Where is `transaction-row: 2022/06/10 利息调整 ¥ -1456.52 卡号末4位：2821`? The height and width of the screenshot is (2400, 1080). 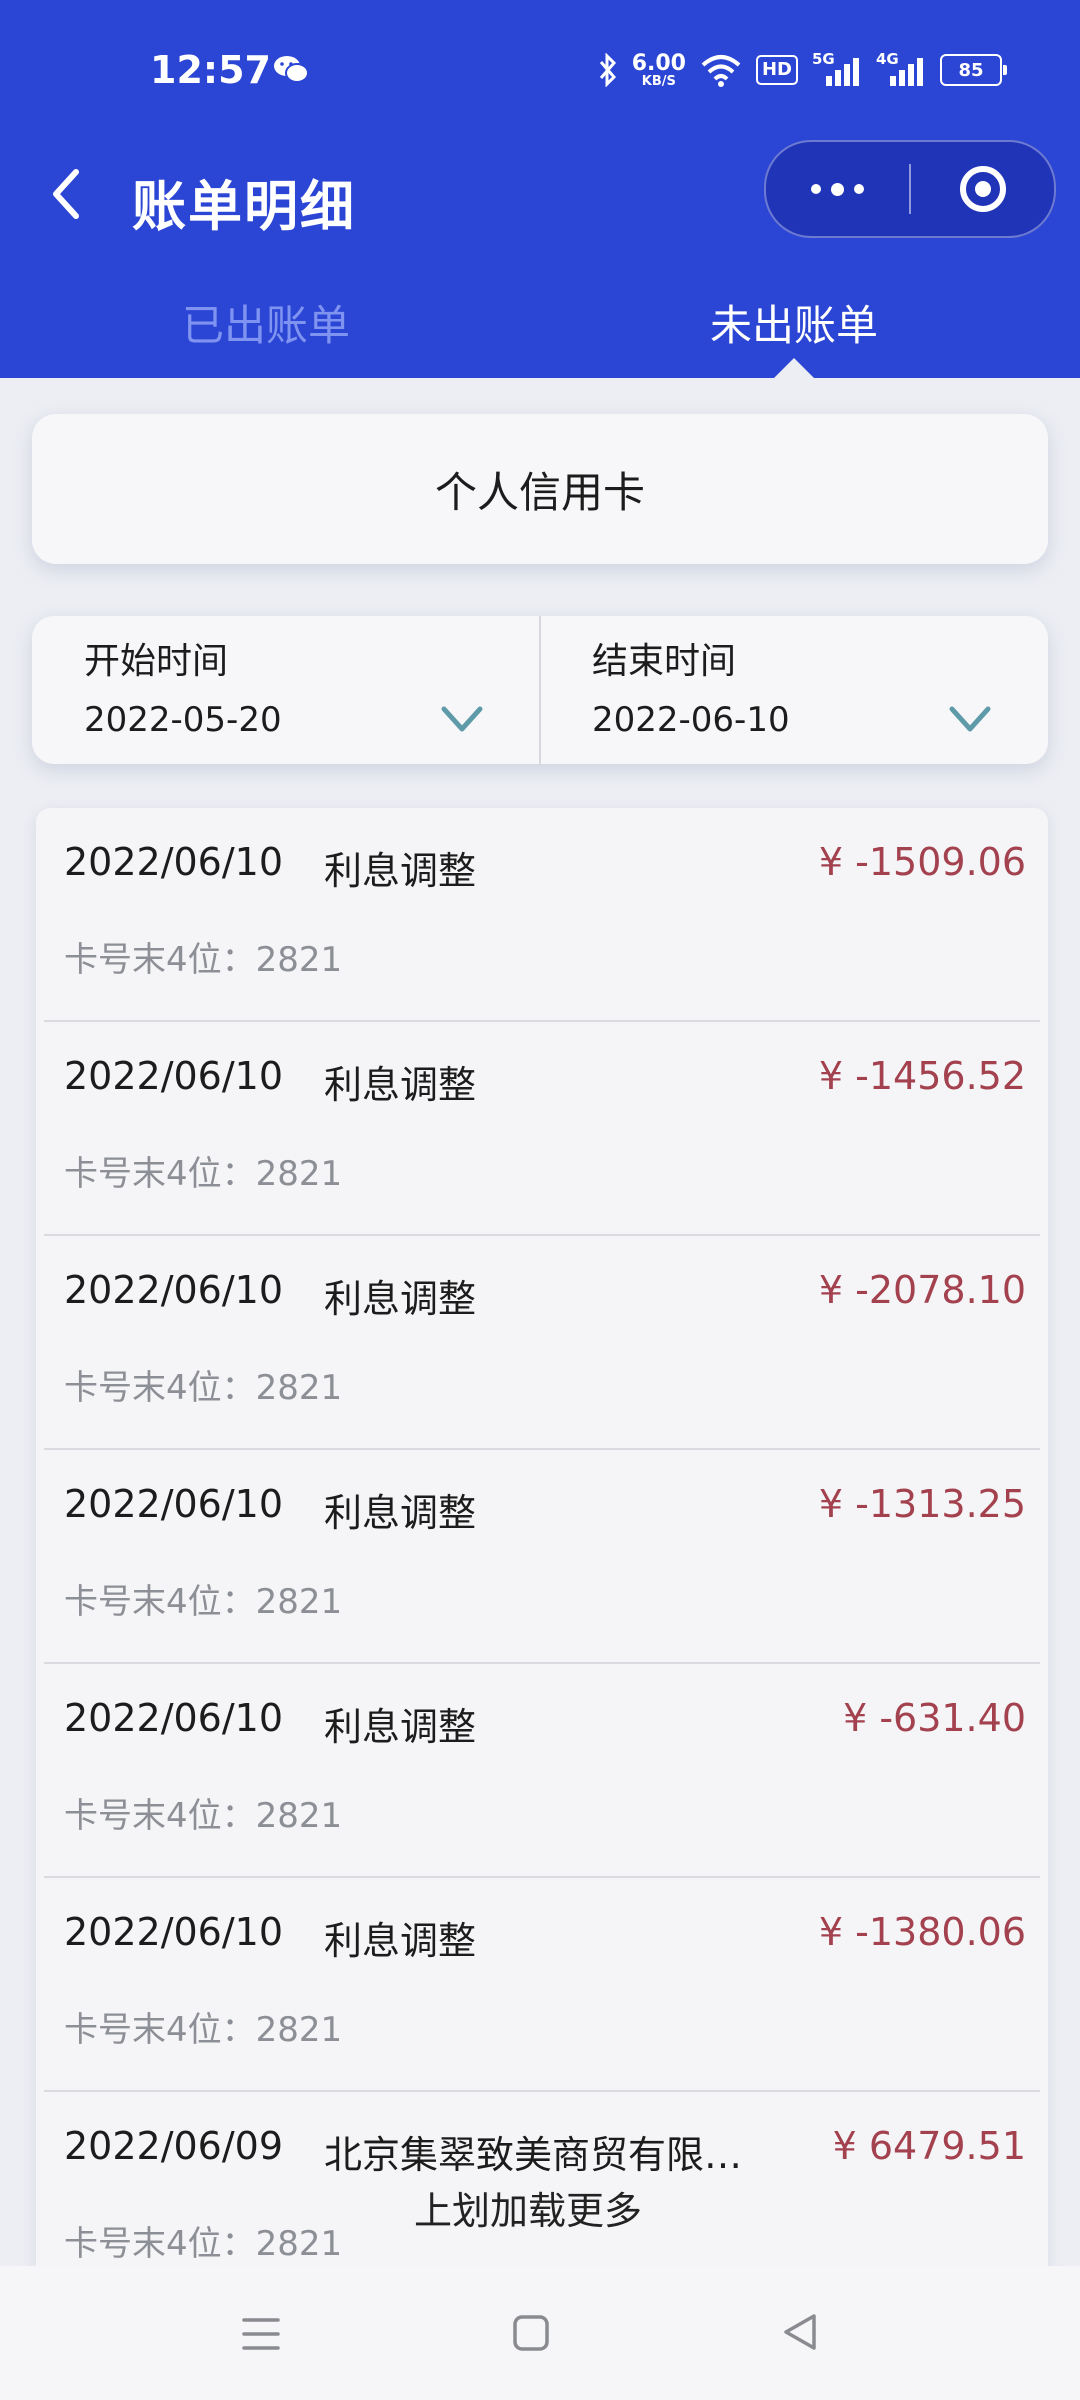
transaction-row: 2022/06/10 利息调整 ¥ -1456.52 卡号末4位：2821 is located at coordinates (542, 1129).